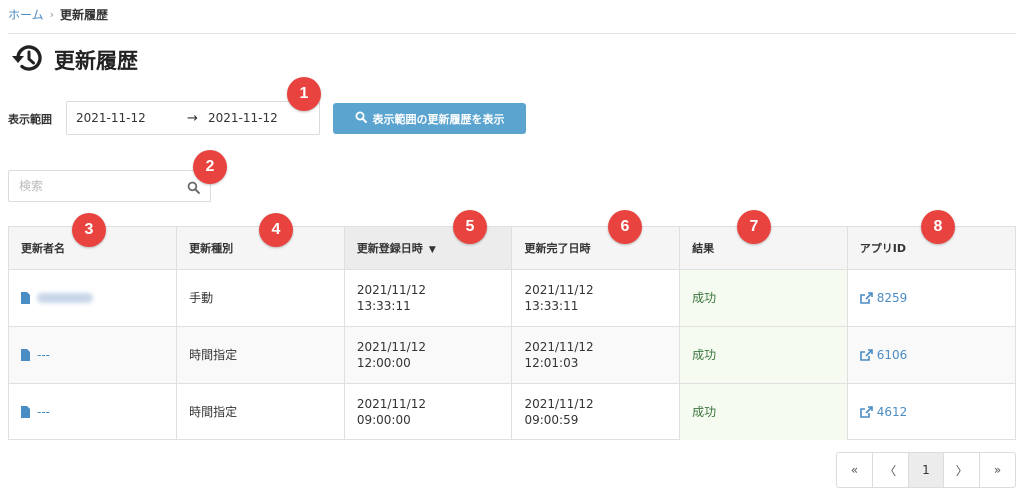  I want to click on pagination-page-1: 1, so click(926, 470).